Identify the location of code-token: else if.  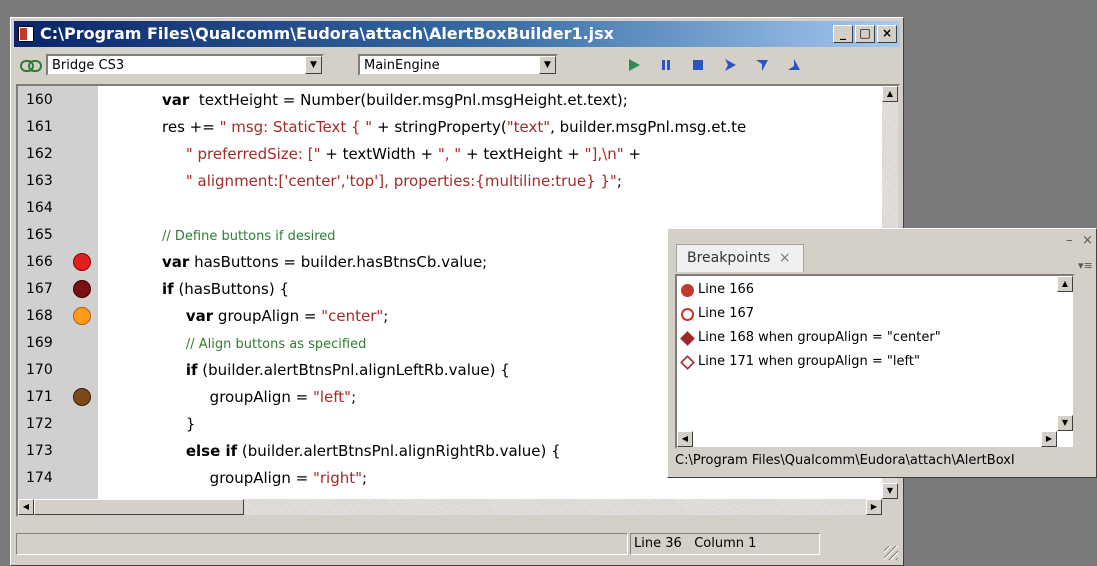
(211, 451).